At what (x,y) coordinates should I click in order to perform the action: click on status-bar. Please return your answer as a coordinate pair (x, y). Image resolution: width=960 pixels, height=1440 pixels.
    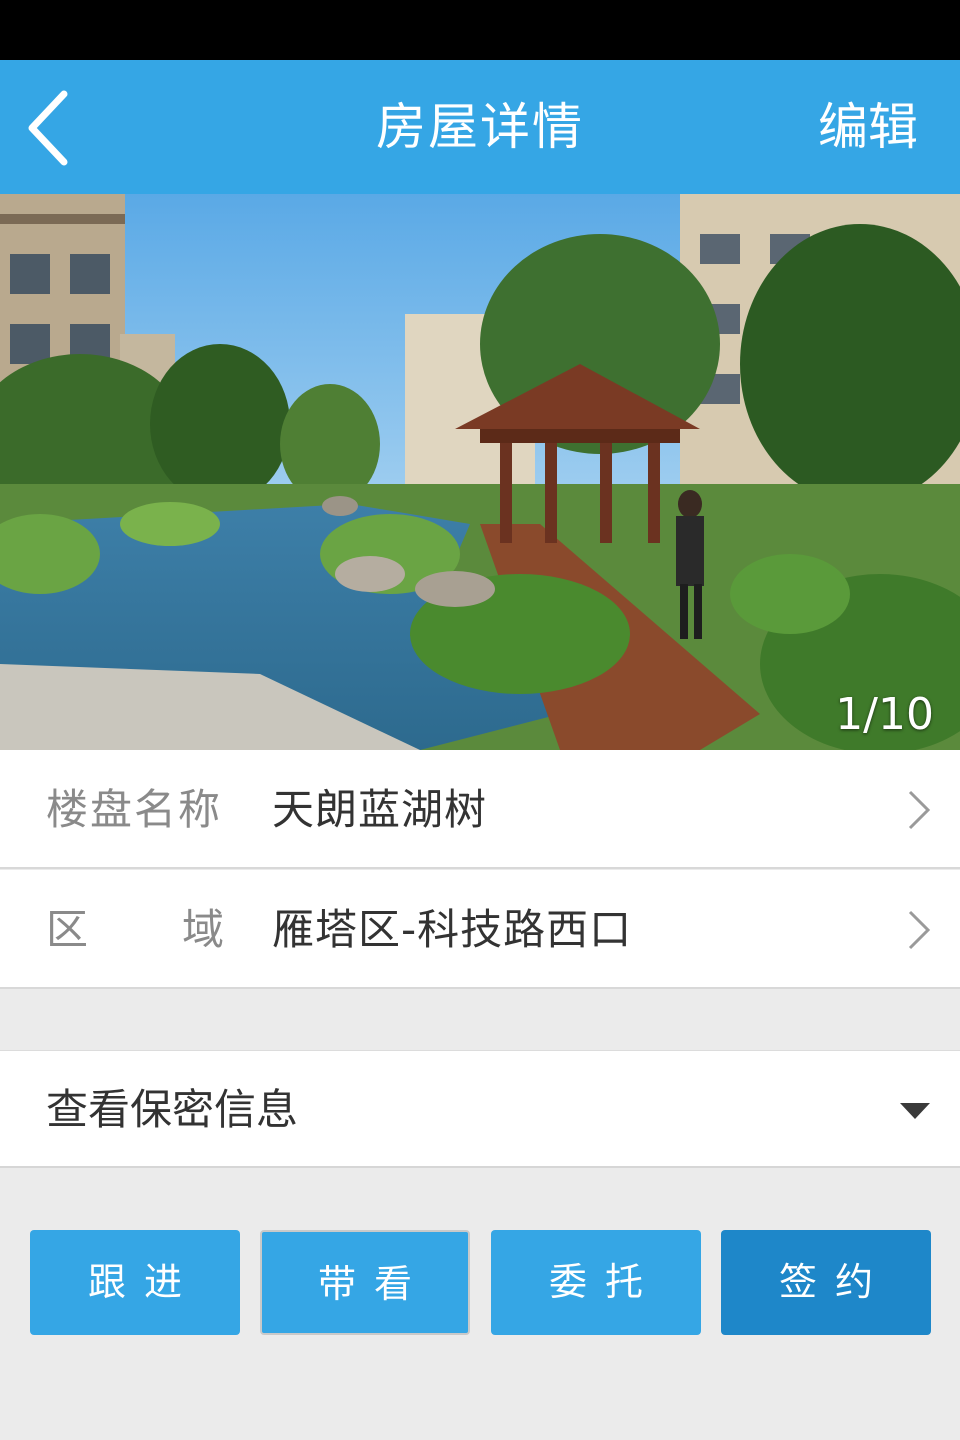
    Looking at the image, I should click on (480, 30).